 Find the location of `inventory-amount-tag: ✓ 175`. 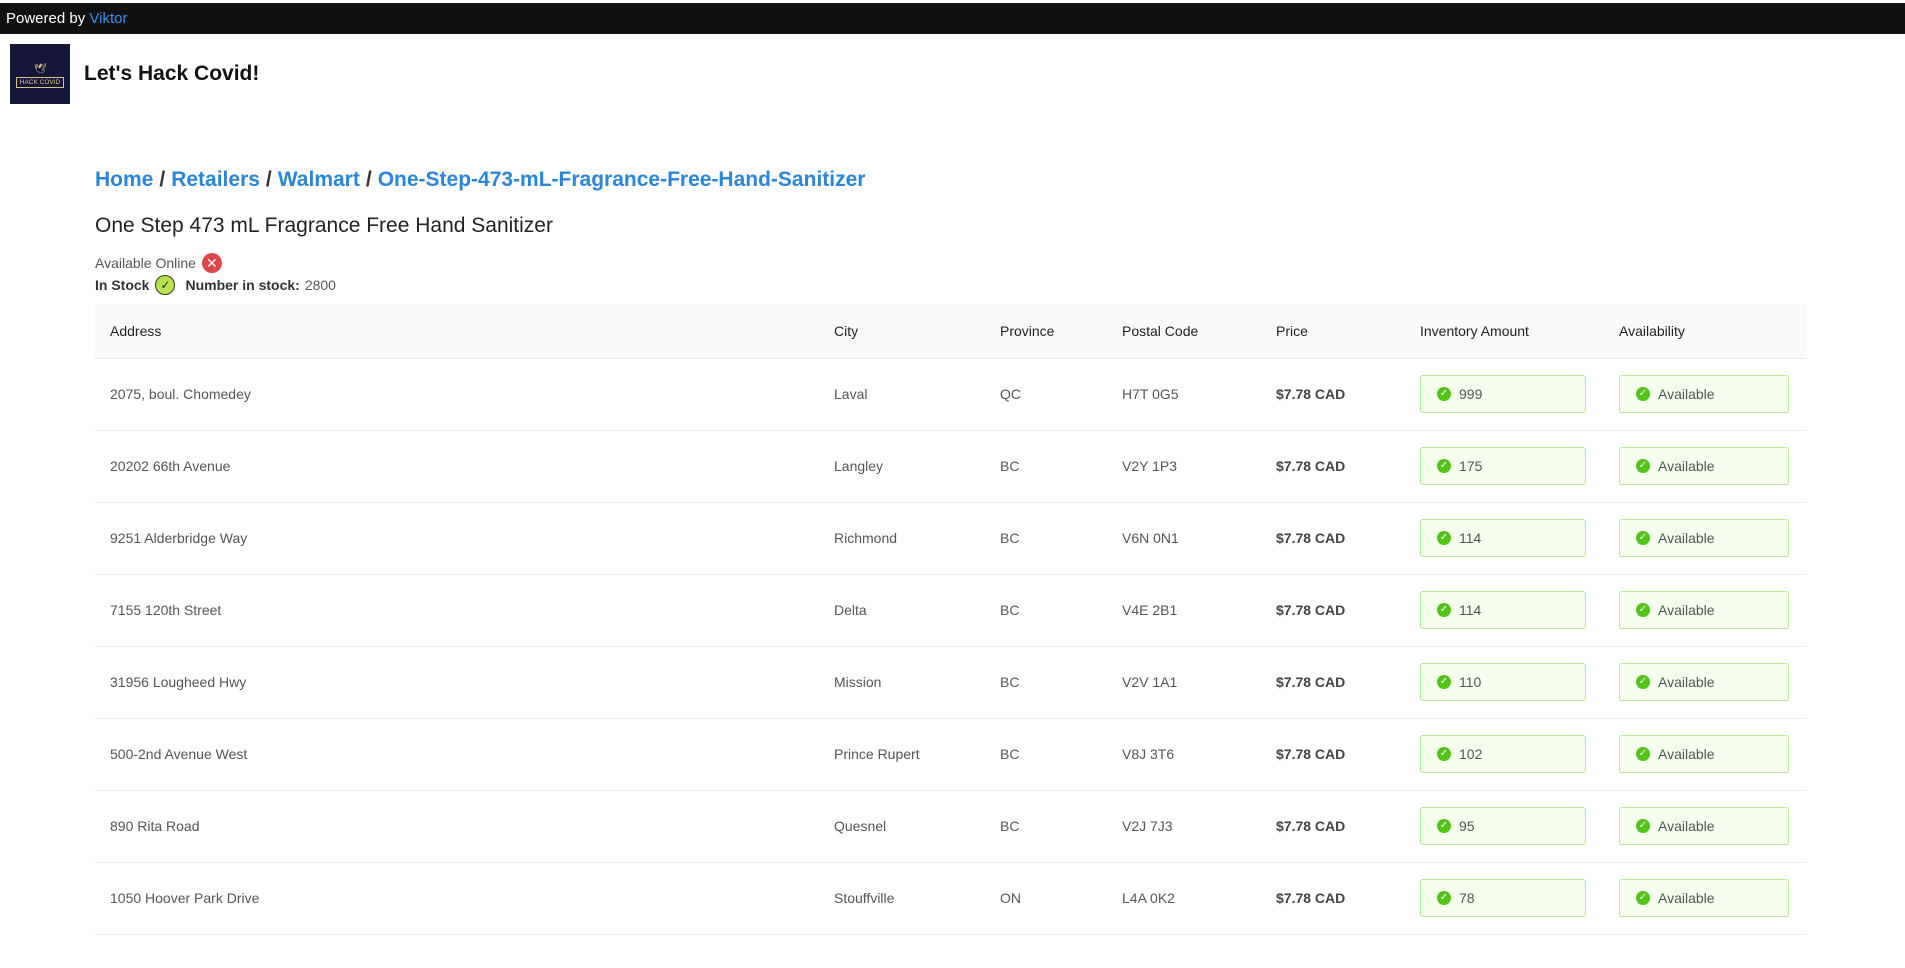

inventory-amount-tag: ✓ 175 is located at coordinates (1503, 466).